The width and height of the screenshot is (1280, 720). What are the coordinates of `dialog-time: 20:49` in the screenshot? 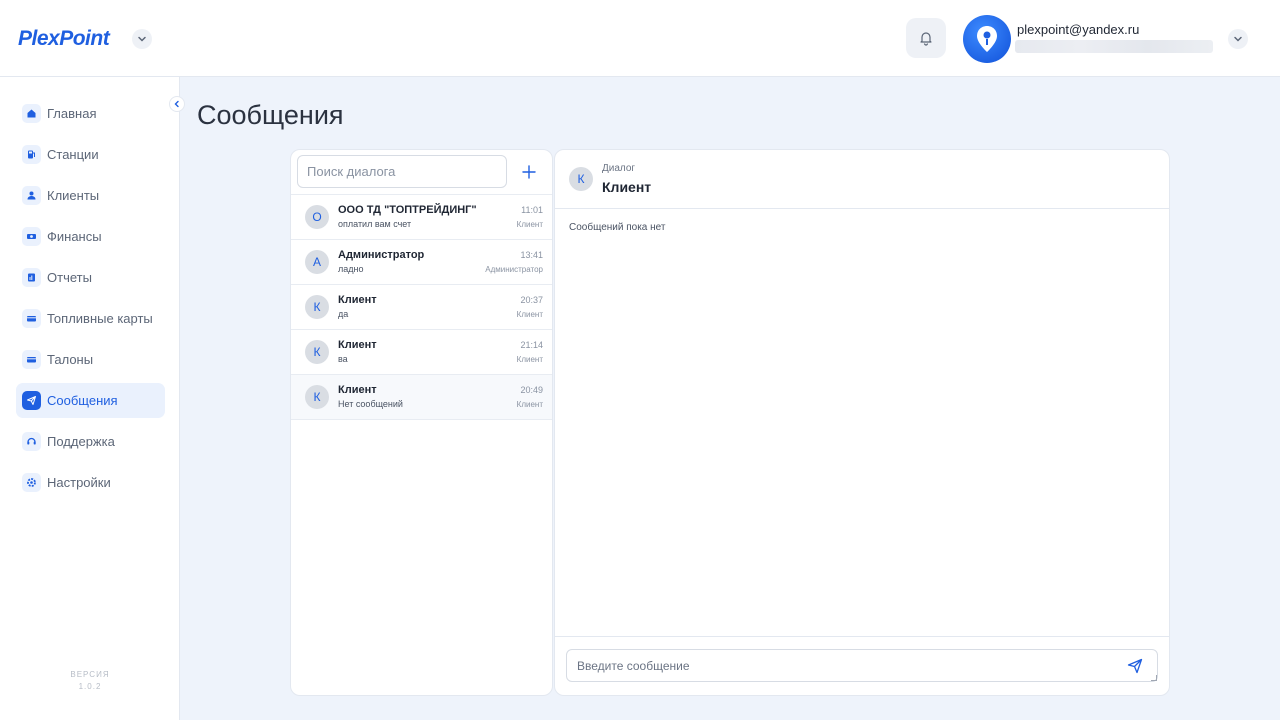 It's located at (531, 390).